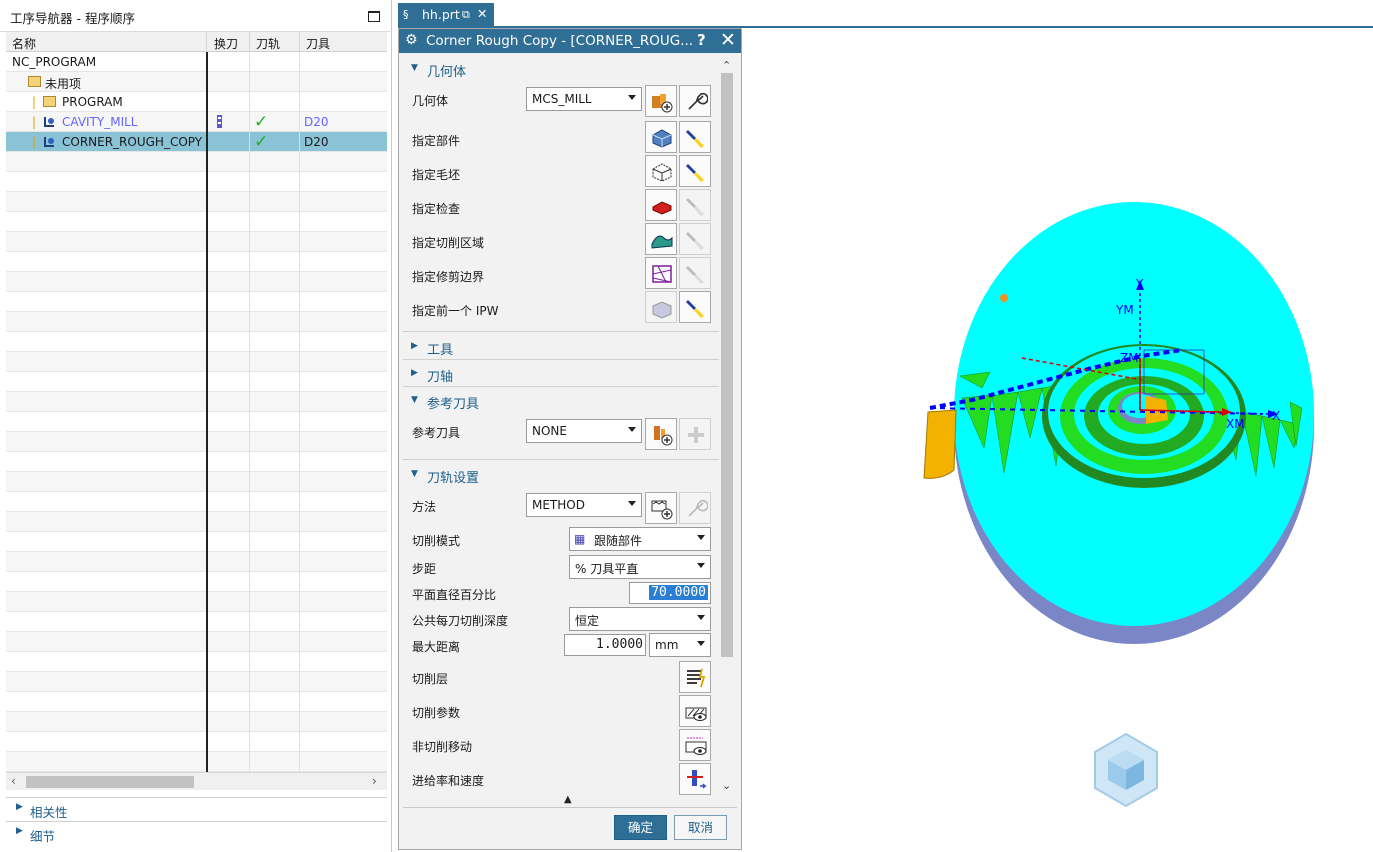  Describe the element at coordinates (701, 40) in the screenshot. I see `help-icon: ?` at that location.